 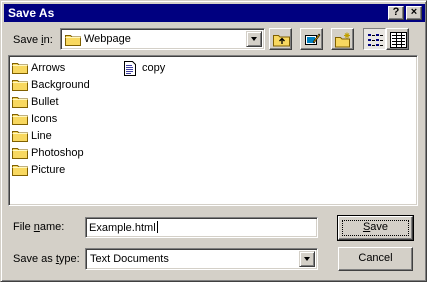 I want to click on file-name-label: File name:, so click(x=39, y=227).